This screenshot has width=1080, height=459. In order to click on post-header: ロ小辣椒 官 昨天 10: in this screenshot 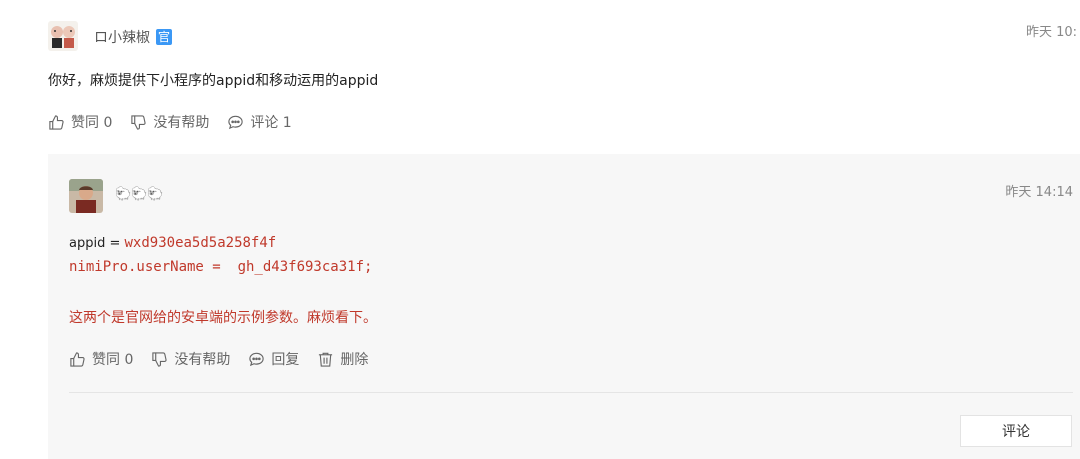, I will do `click(564, 36)`.